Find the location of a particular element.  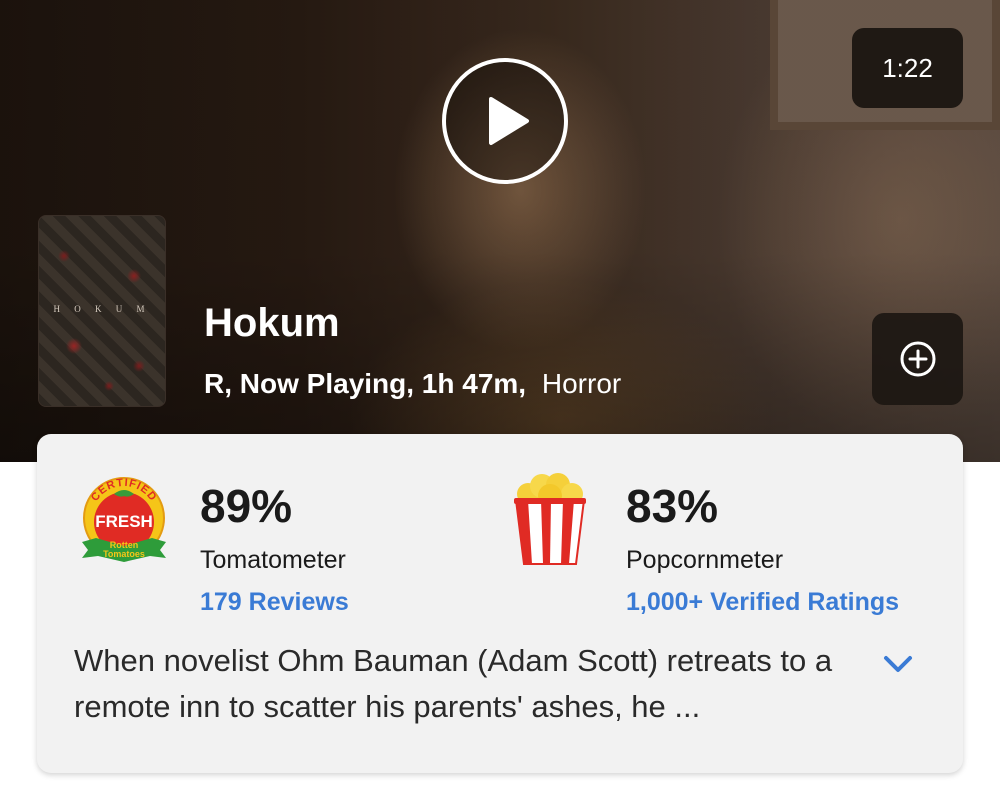

badge-fresh-text: FRESH is located at coordinates (124, 521).